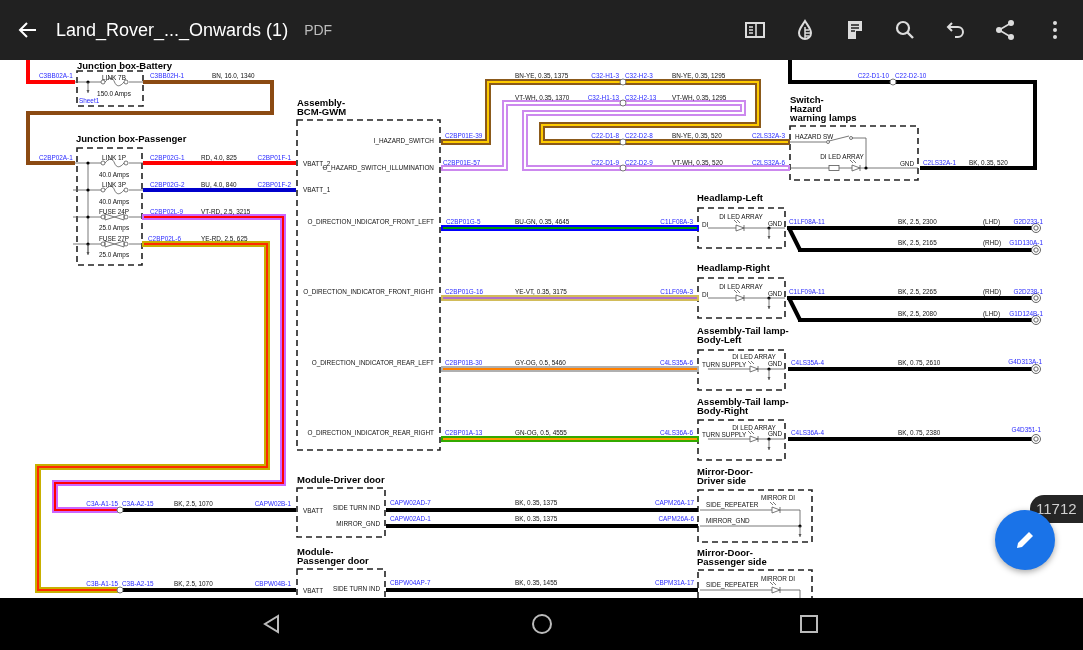  I want to click on wire-spec: VT-WH, 0.35, 1295, so click(699, 96).